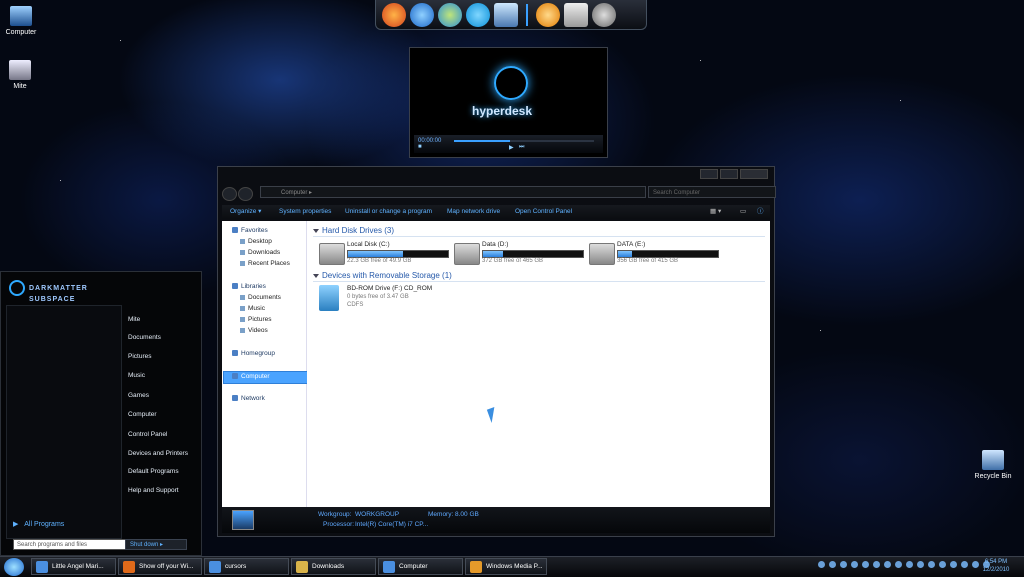 Image resolution: width=1024 pixels, height=577 pixels. I want to click on dock-separator, so click(527, 14).